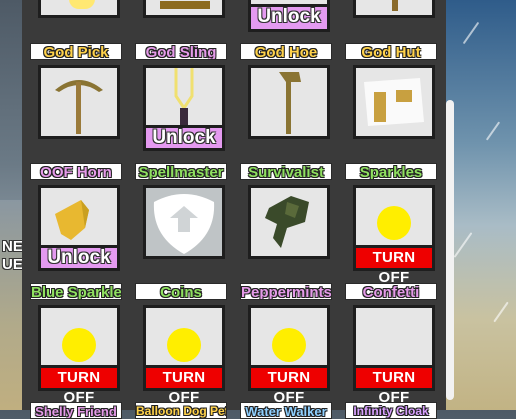 This screenshot has width=516, height=419. Describe the element at coordinates (450, 250) in the screenshot. I see `scrollbar` at that location.